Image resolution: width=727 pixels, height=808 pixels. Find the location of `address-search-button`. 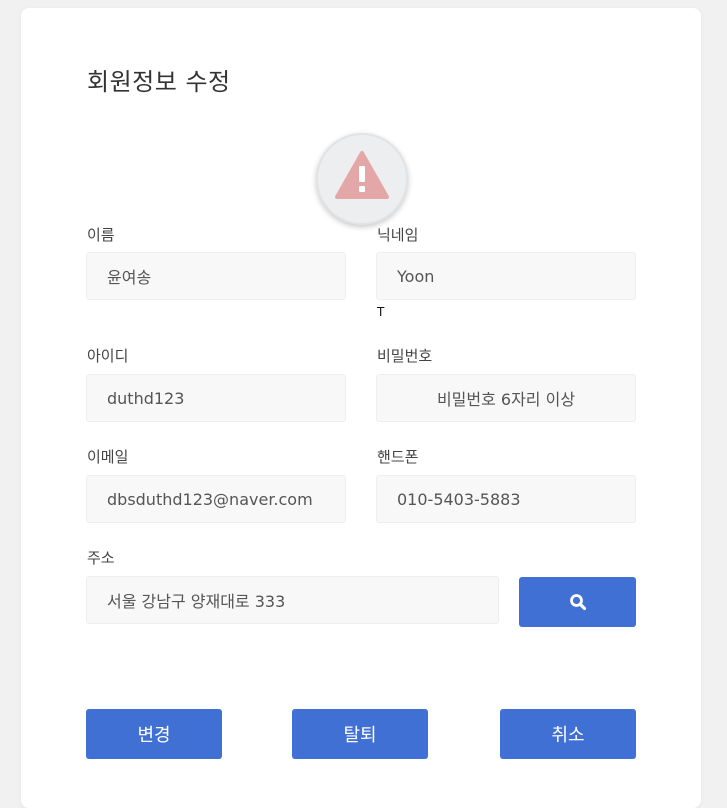

address-search-button is located at coordinates (577, 602).